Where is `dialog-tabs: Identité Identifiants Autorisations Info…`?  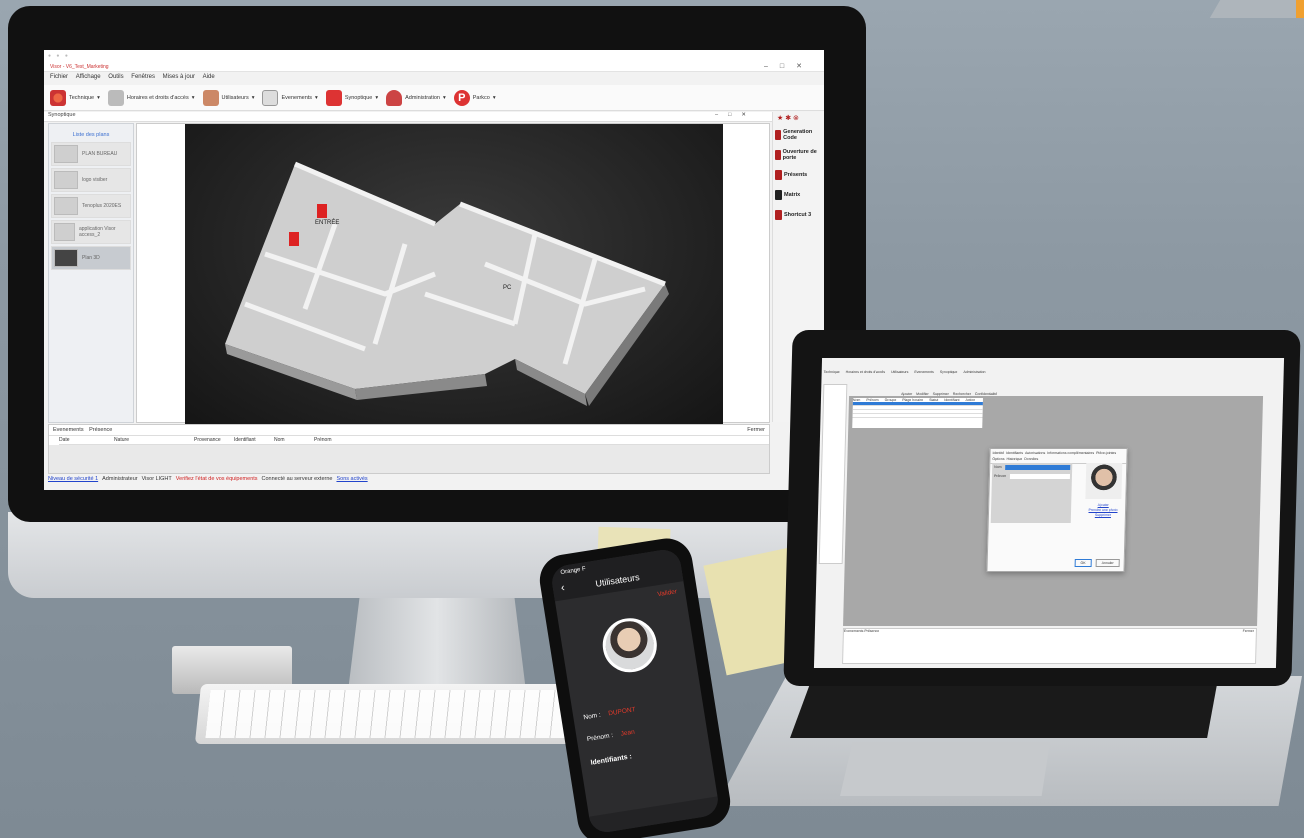 dialog-tabs: Identité Identifiants Autorisations Info… is located at coordinates (1058, 456).